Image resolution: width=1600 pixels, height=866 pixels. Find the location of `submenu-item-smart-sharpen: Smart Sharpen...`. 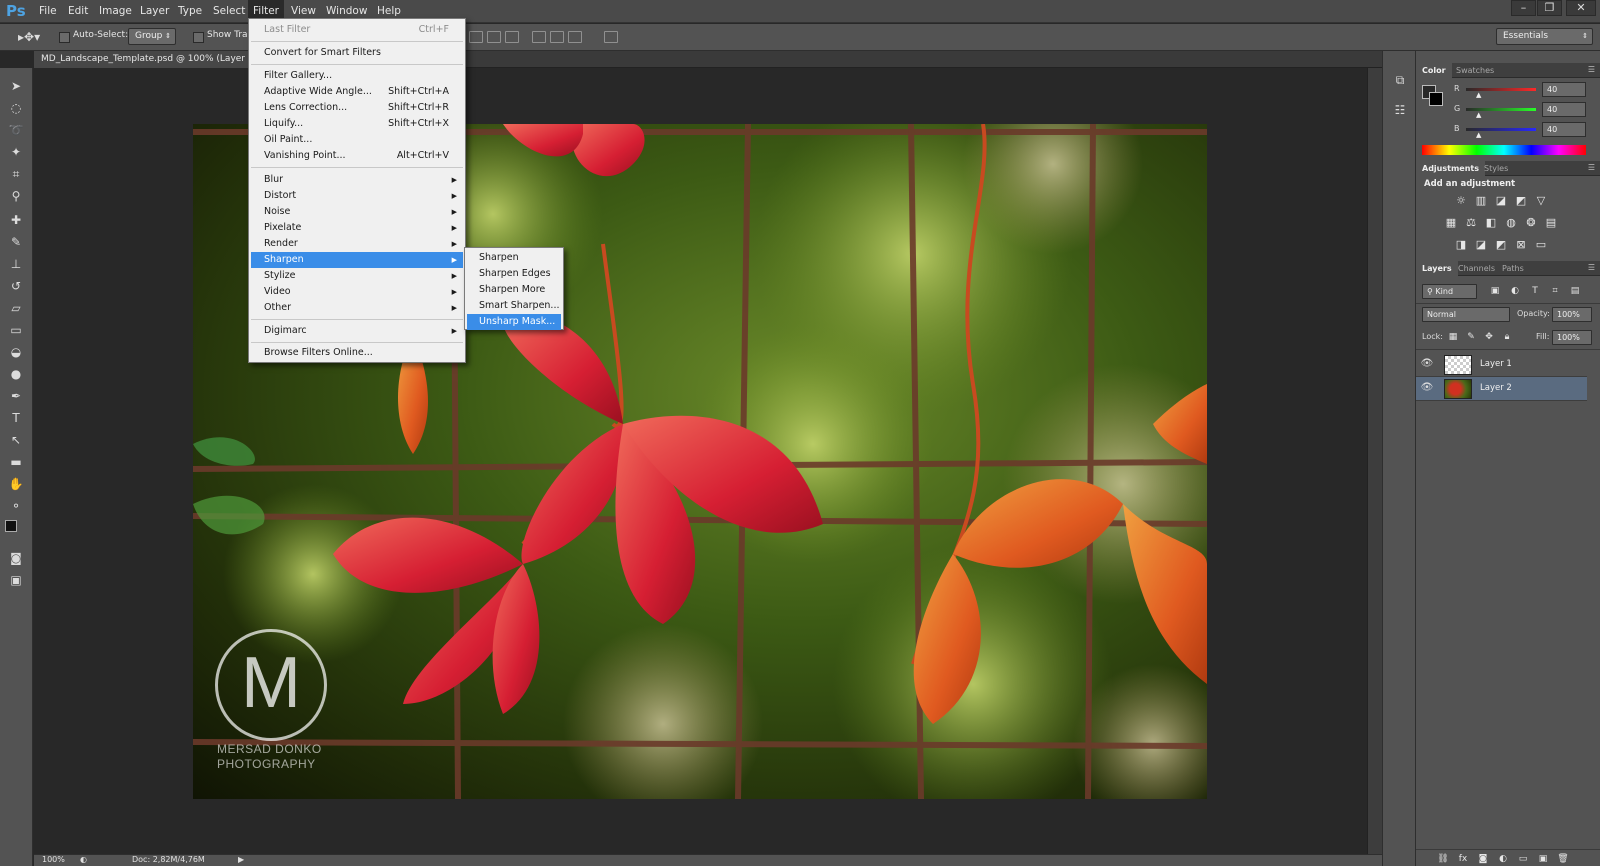

submenu-item-smart-sharpen: Smart Sharpen... is located at coordinates (514, 306).